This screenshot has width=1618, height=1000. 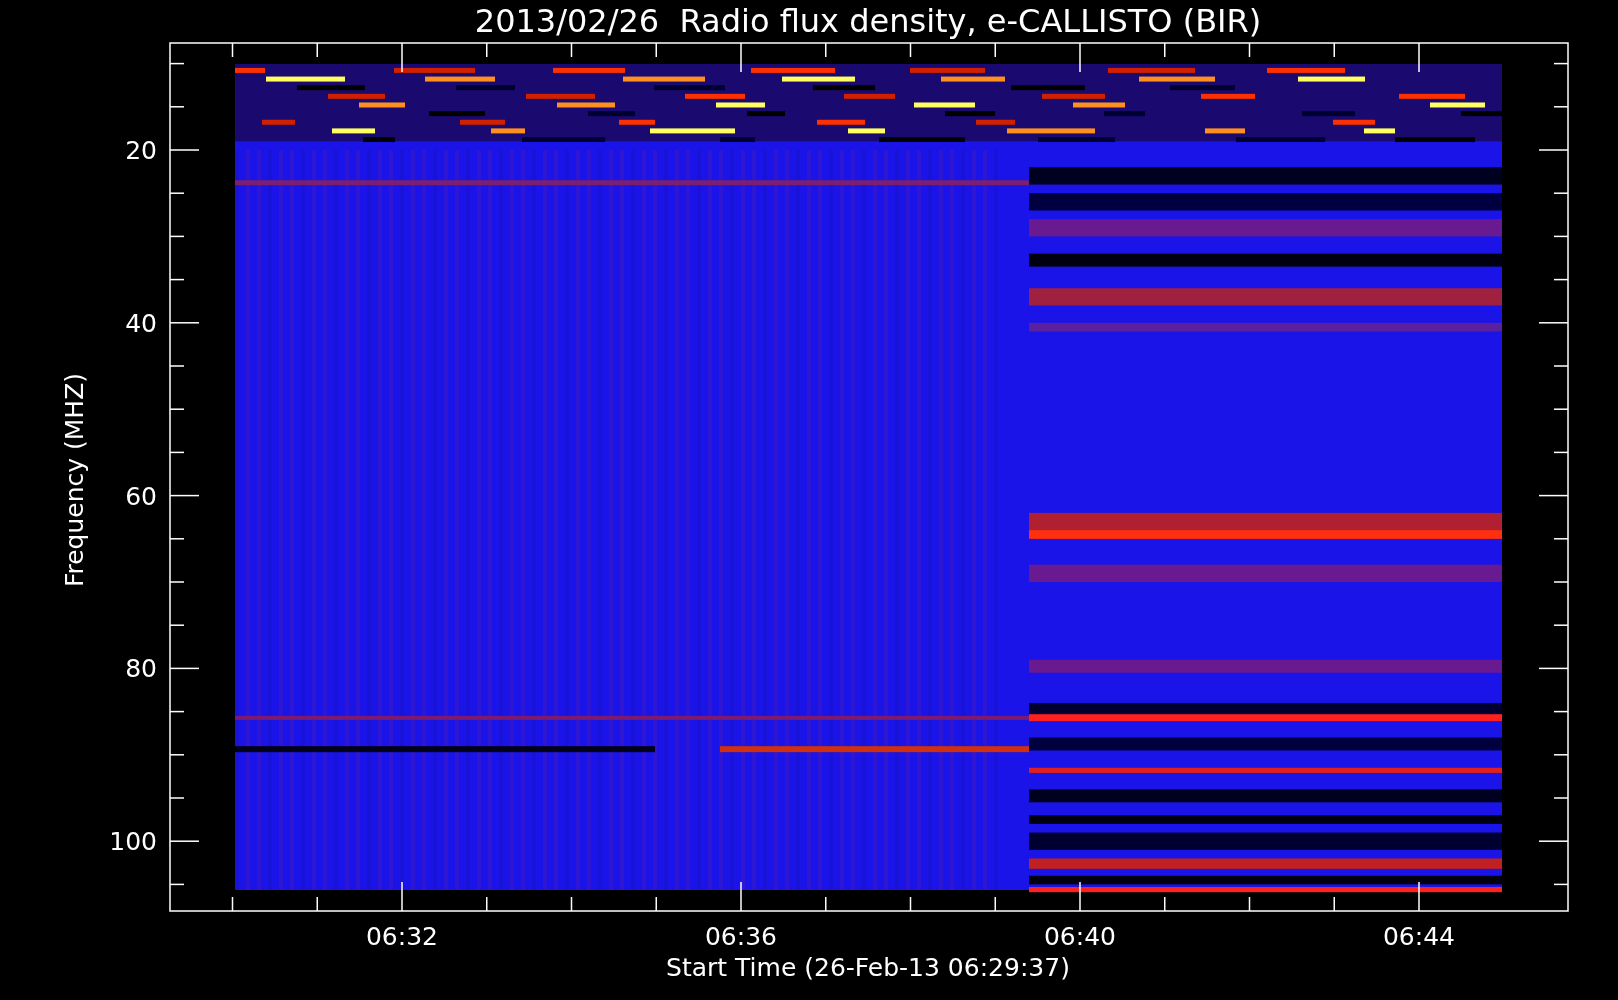 What do you see at coordinates (868, 967) in the screenshot?
I see `x-axis-label: Start Time (26-Feb-13 06:29:37)` at bounding box center [868, 967].